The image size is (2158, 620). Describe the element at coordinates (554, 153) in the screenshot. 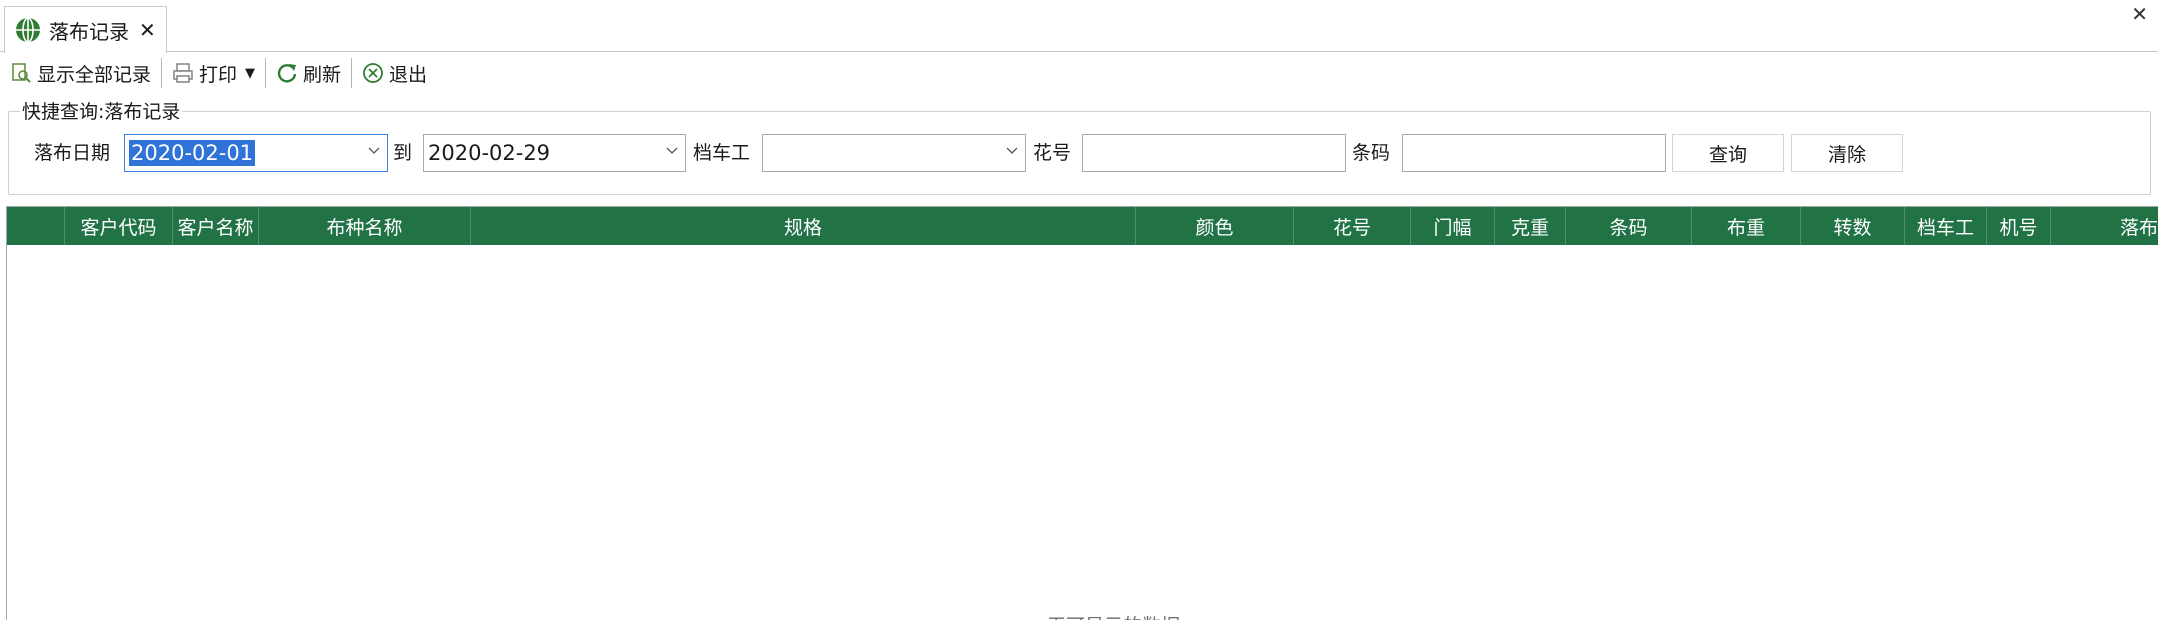

I see `date-to-dropdown: 2020-02-29` at that location.